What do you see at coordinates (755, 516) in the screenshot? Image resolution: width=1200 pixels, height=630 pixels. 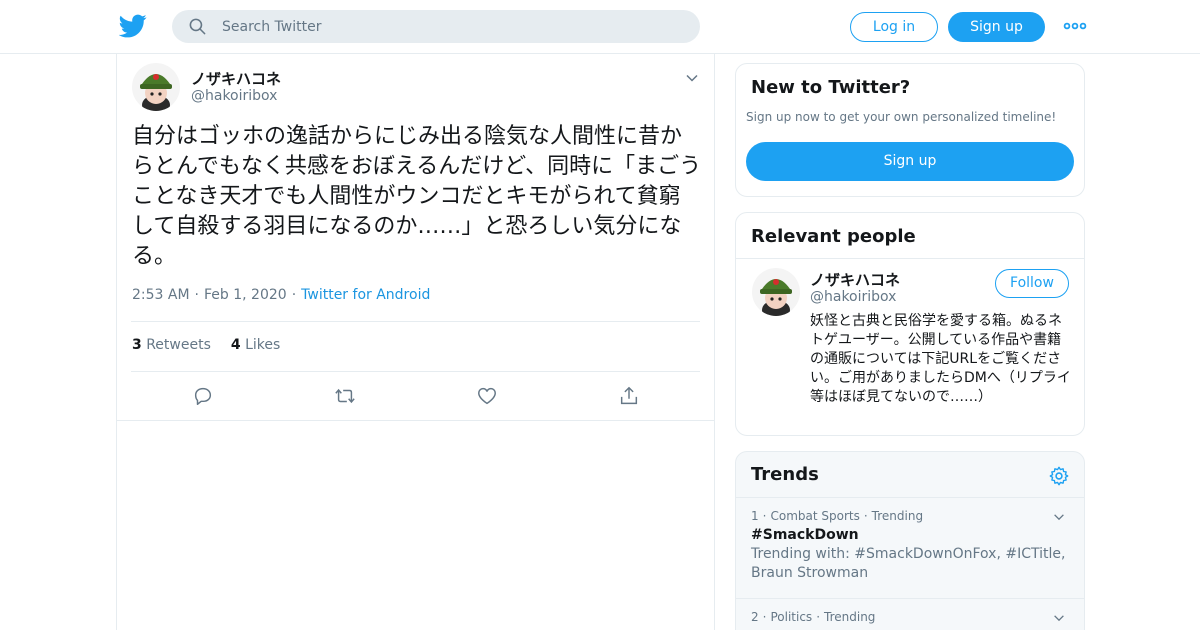 I see `trend-rank: 1` at bounding box center [755, 516].